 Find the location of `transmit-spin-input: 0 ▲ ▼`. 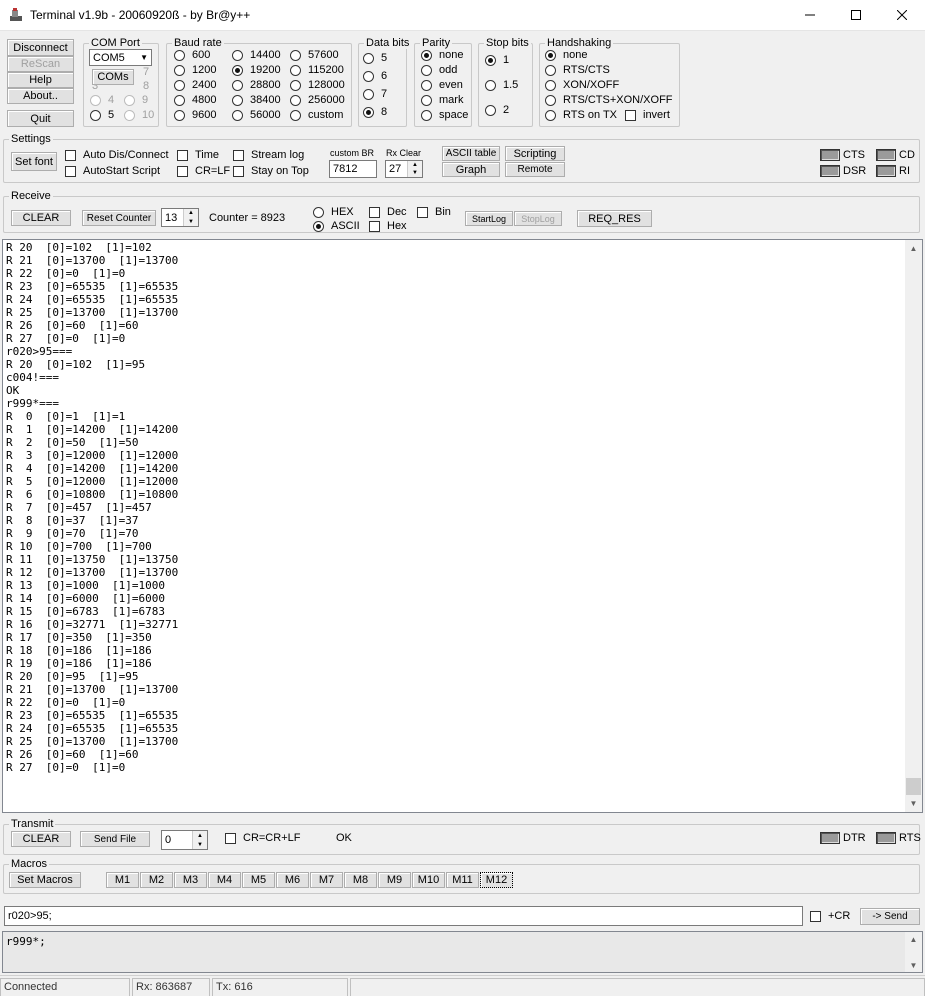

transmit-spin-input: 0 ▲ ▼ is located at coordinates (184, 840).